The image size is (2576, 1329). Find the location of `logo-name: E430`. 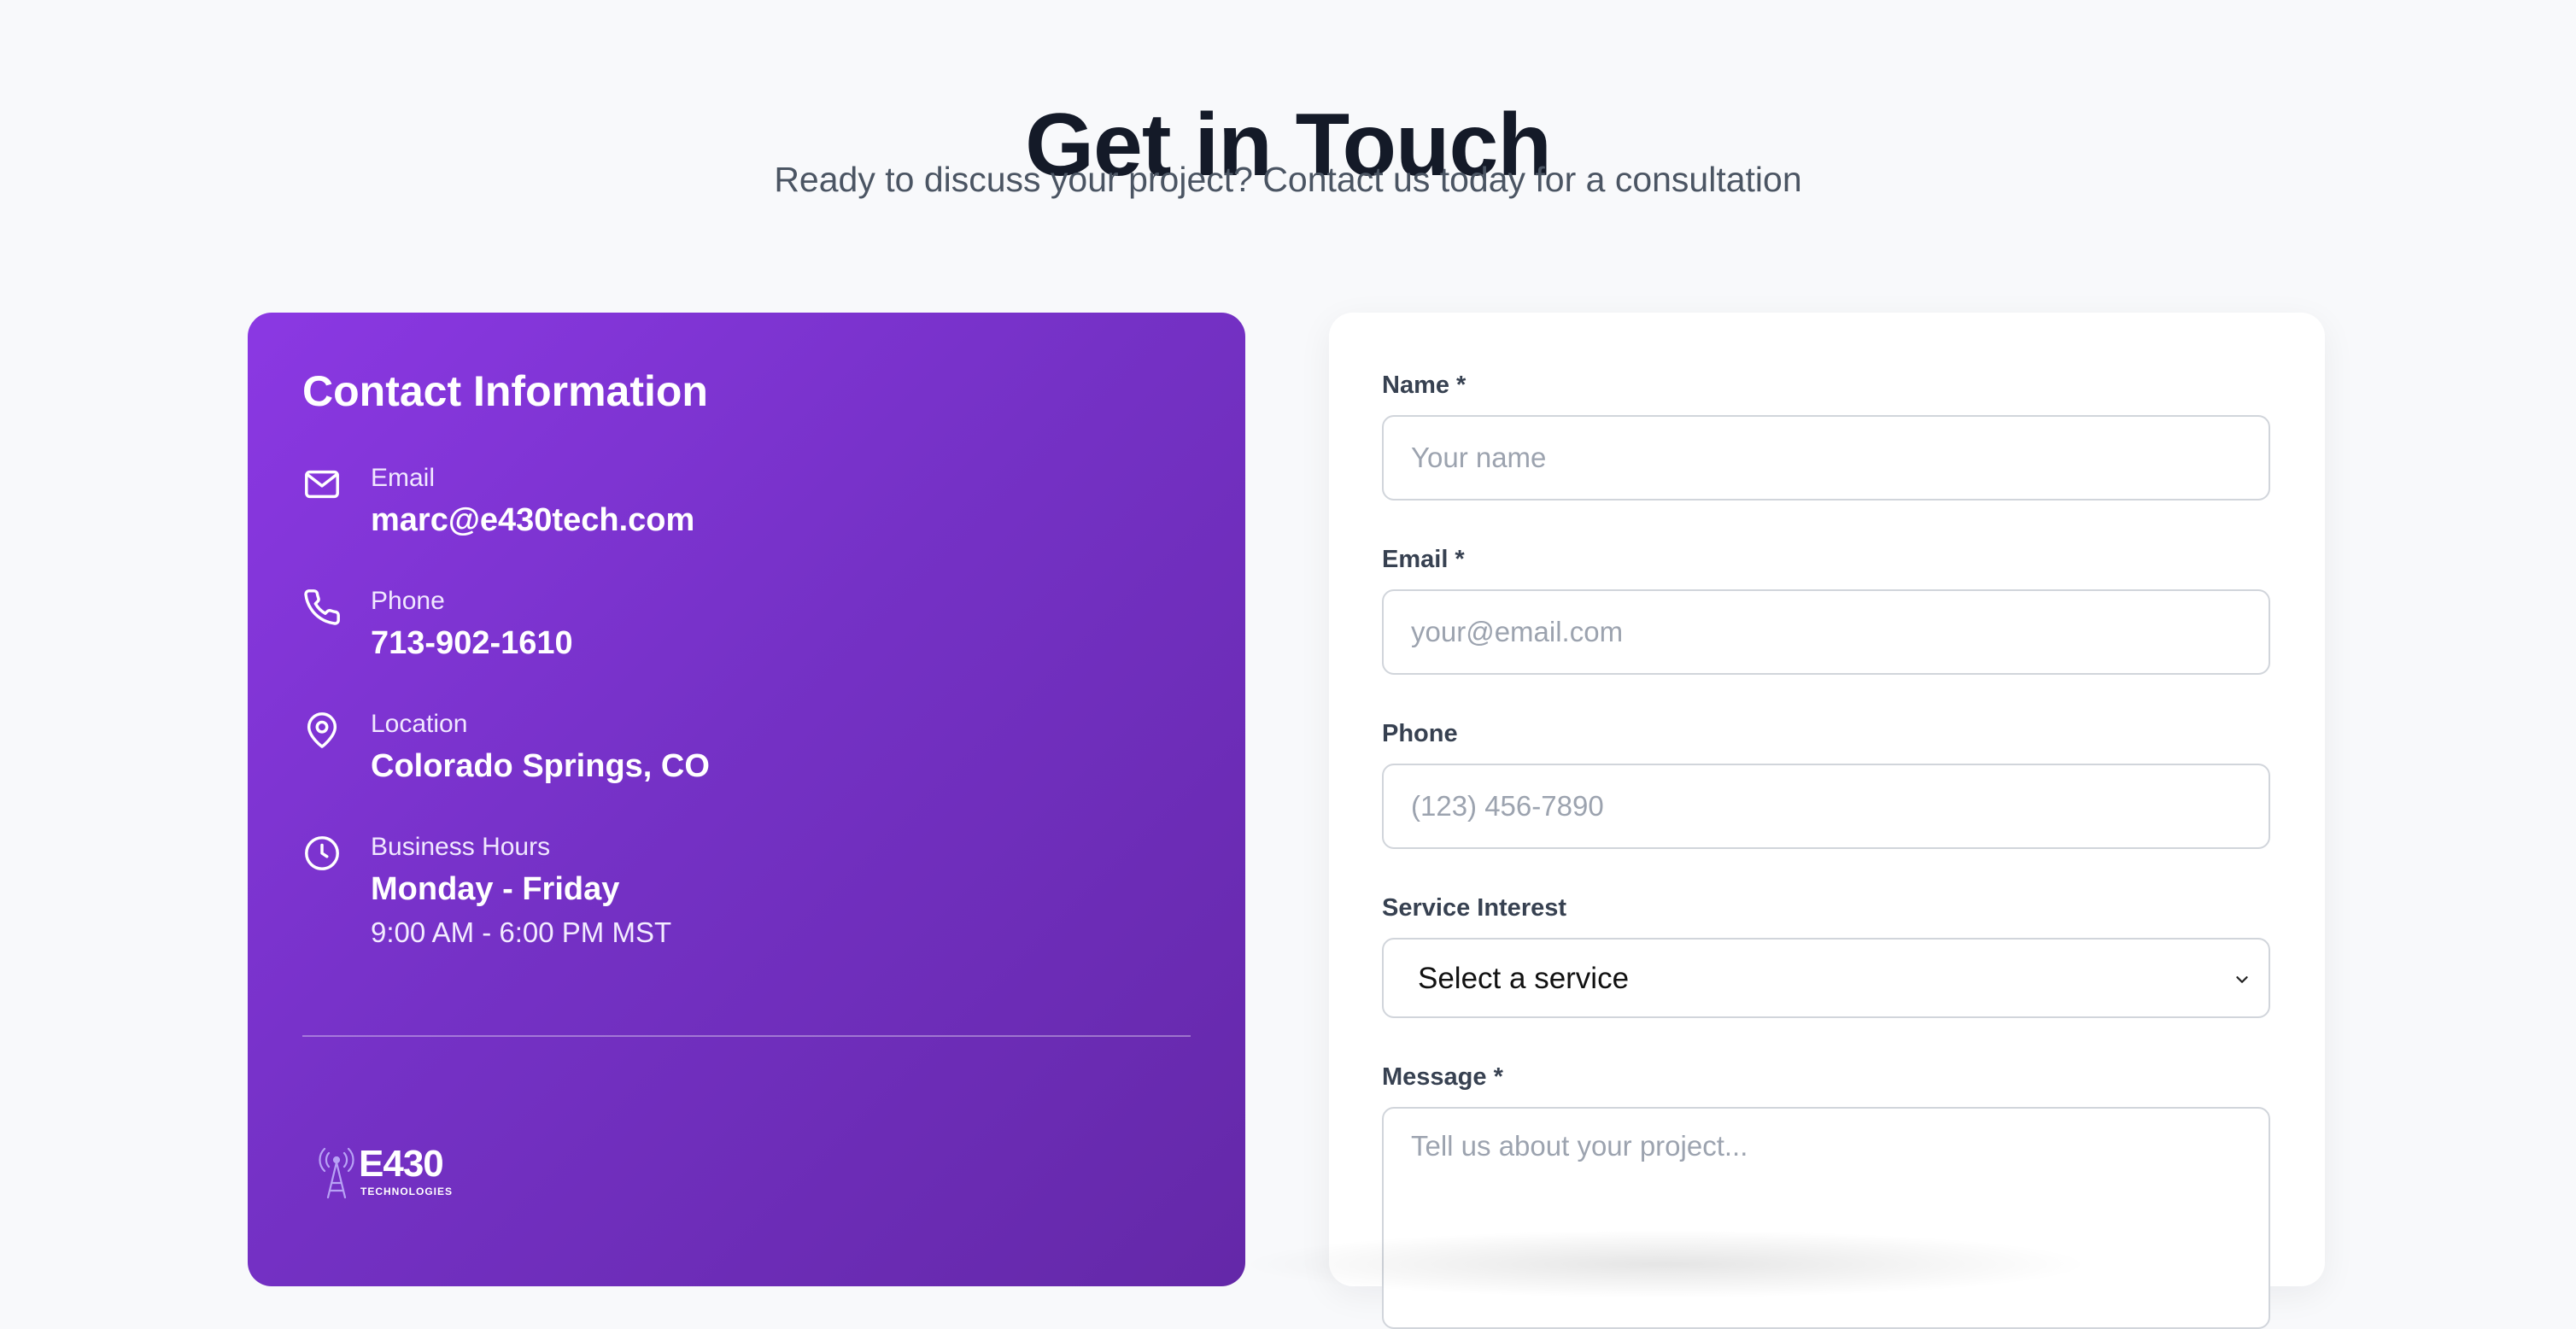

logo-name: E430 is located at coordinates (401, 1164).